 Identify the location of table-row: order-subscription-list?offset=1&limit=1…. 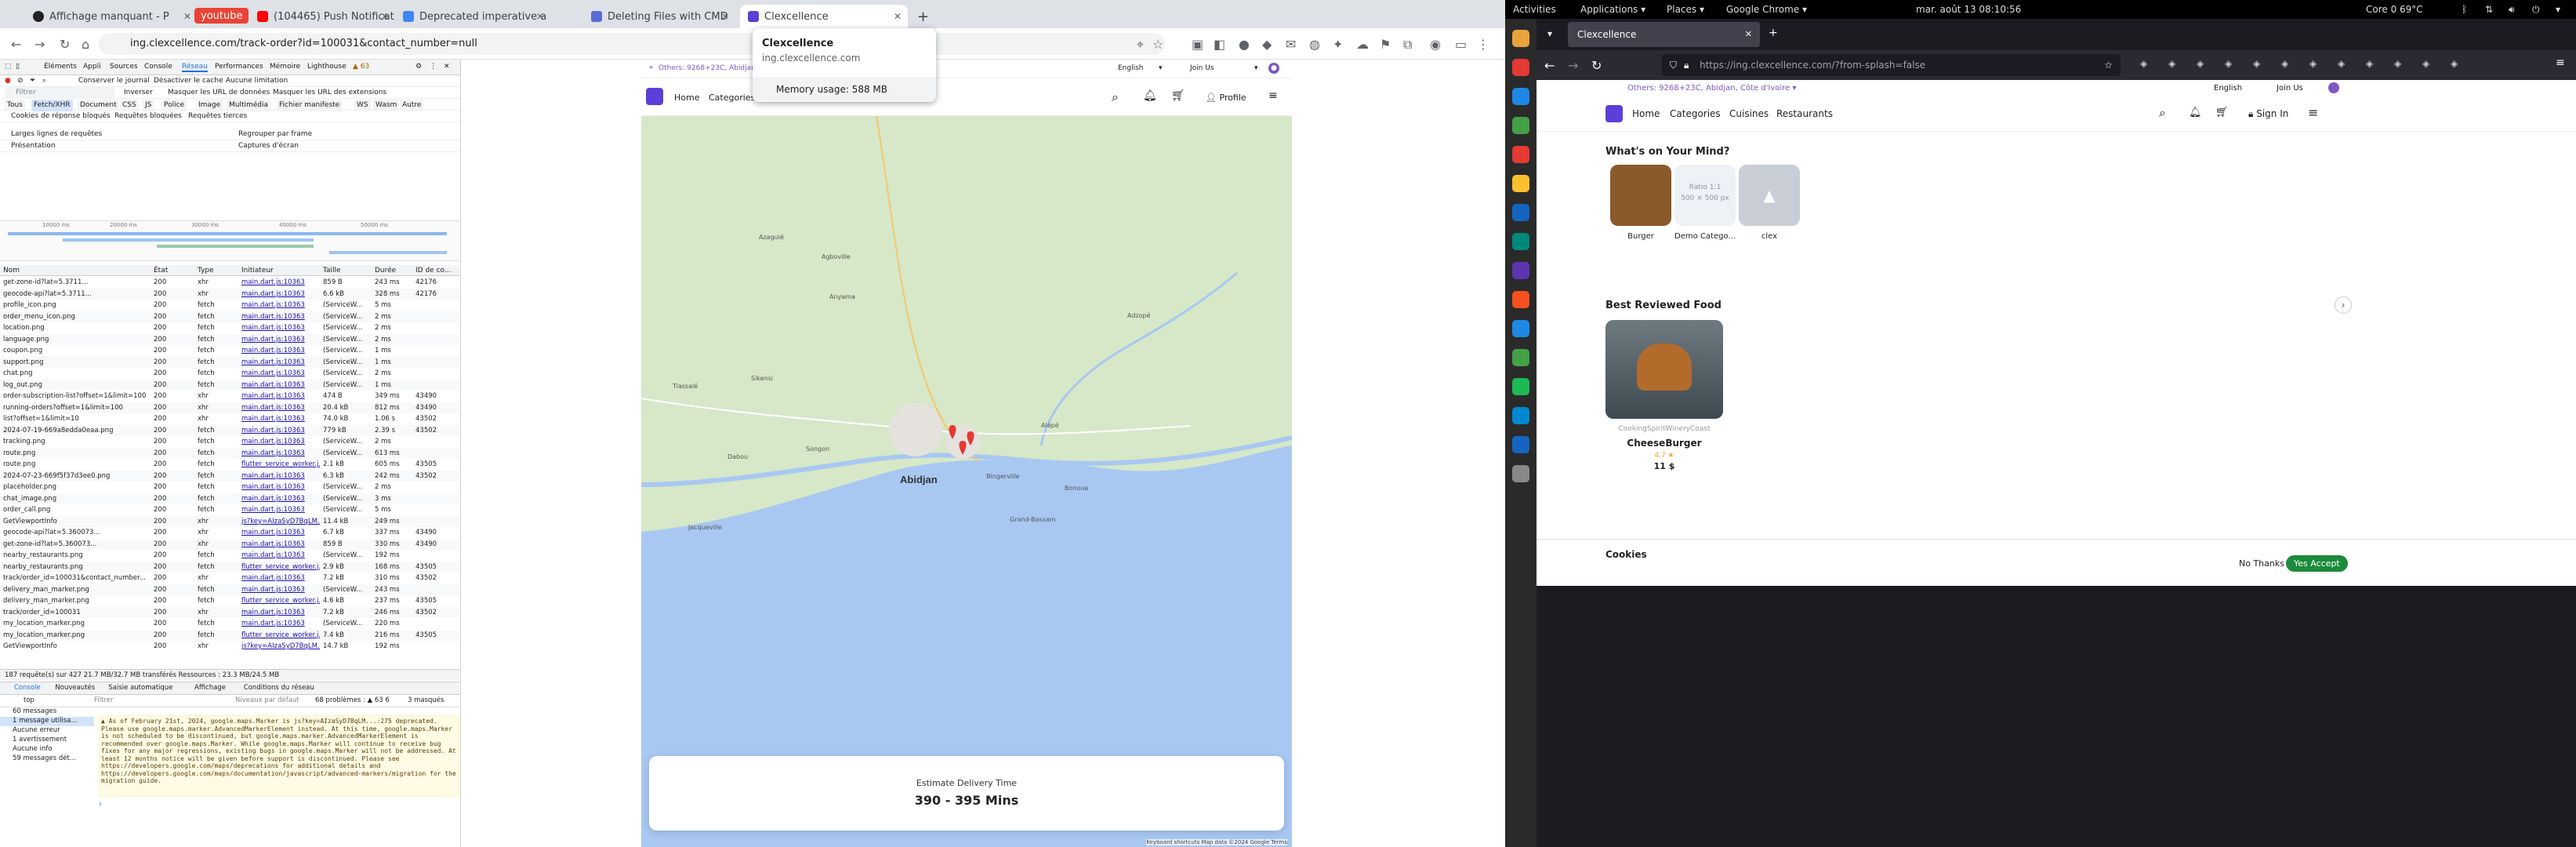
(229, 396).